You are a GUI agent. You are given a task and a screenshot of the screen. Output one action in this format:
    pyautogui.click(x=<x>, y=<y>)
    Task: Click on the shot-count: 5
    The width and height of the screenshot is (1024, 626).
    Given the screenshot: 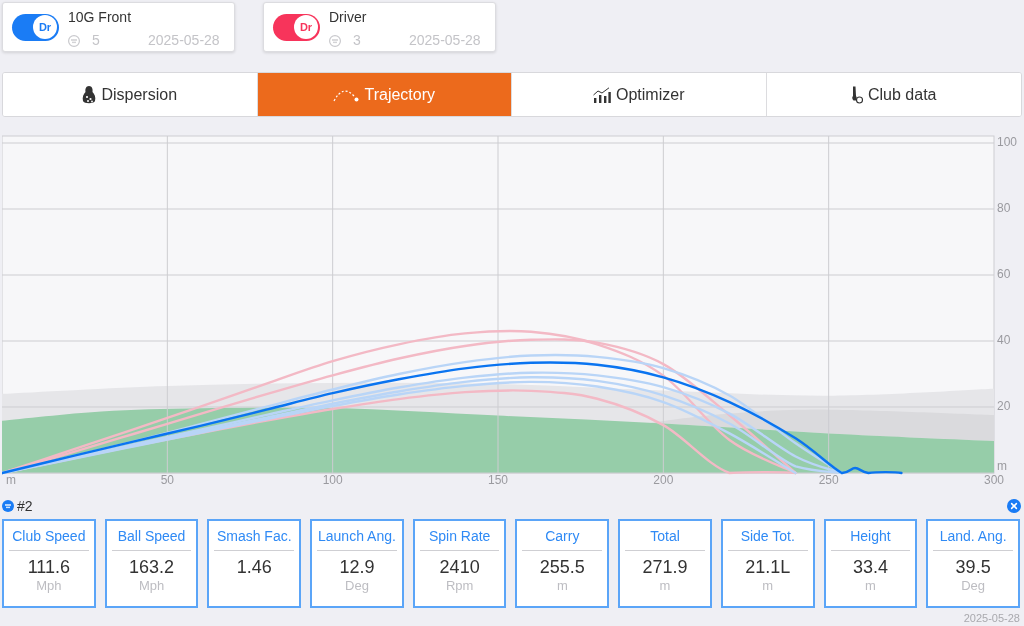 What is the action you would take?
    pyautogui.click(x=96, y=40)
    